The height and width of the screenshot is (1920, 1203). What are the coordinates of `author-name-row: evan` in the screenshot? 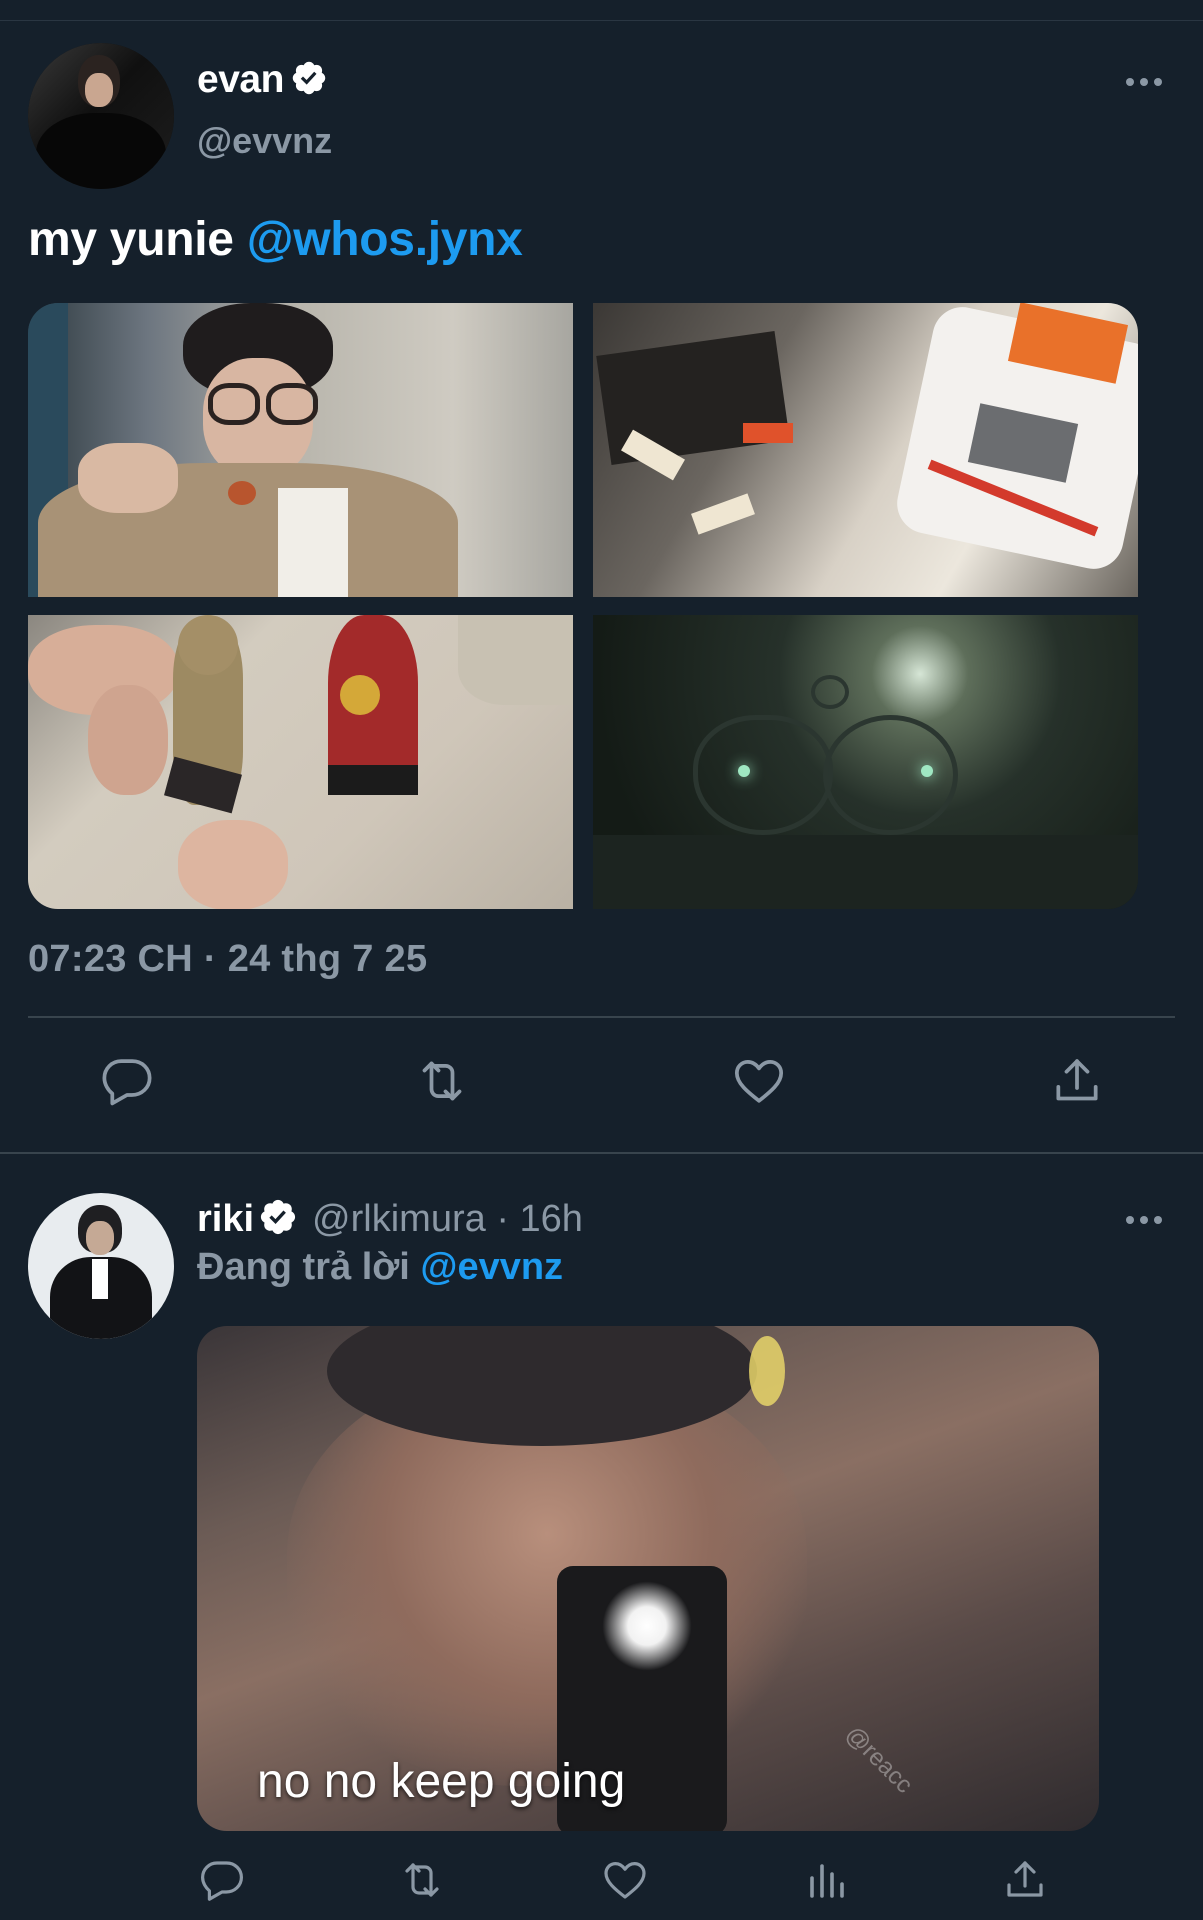 It's located at (262, 80).